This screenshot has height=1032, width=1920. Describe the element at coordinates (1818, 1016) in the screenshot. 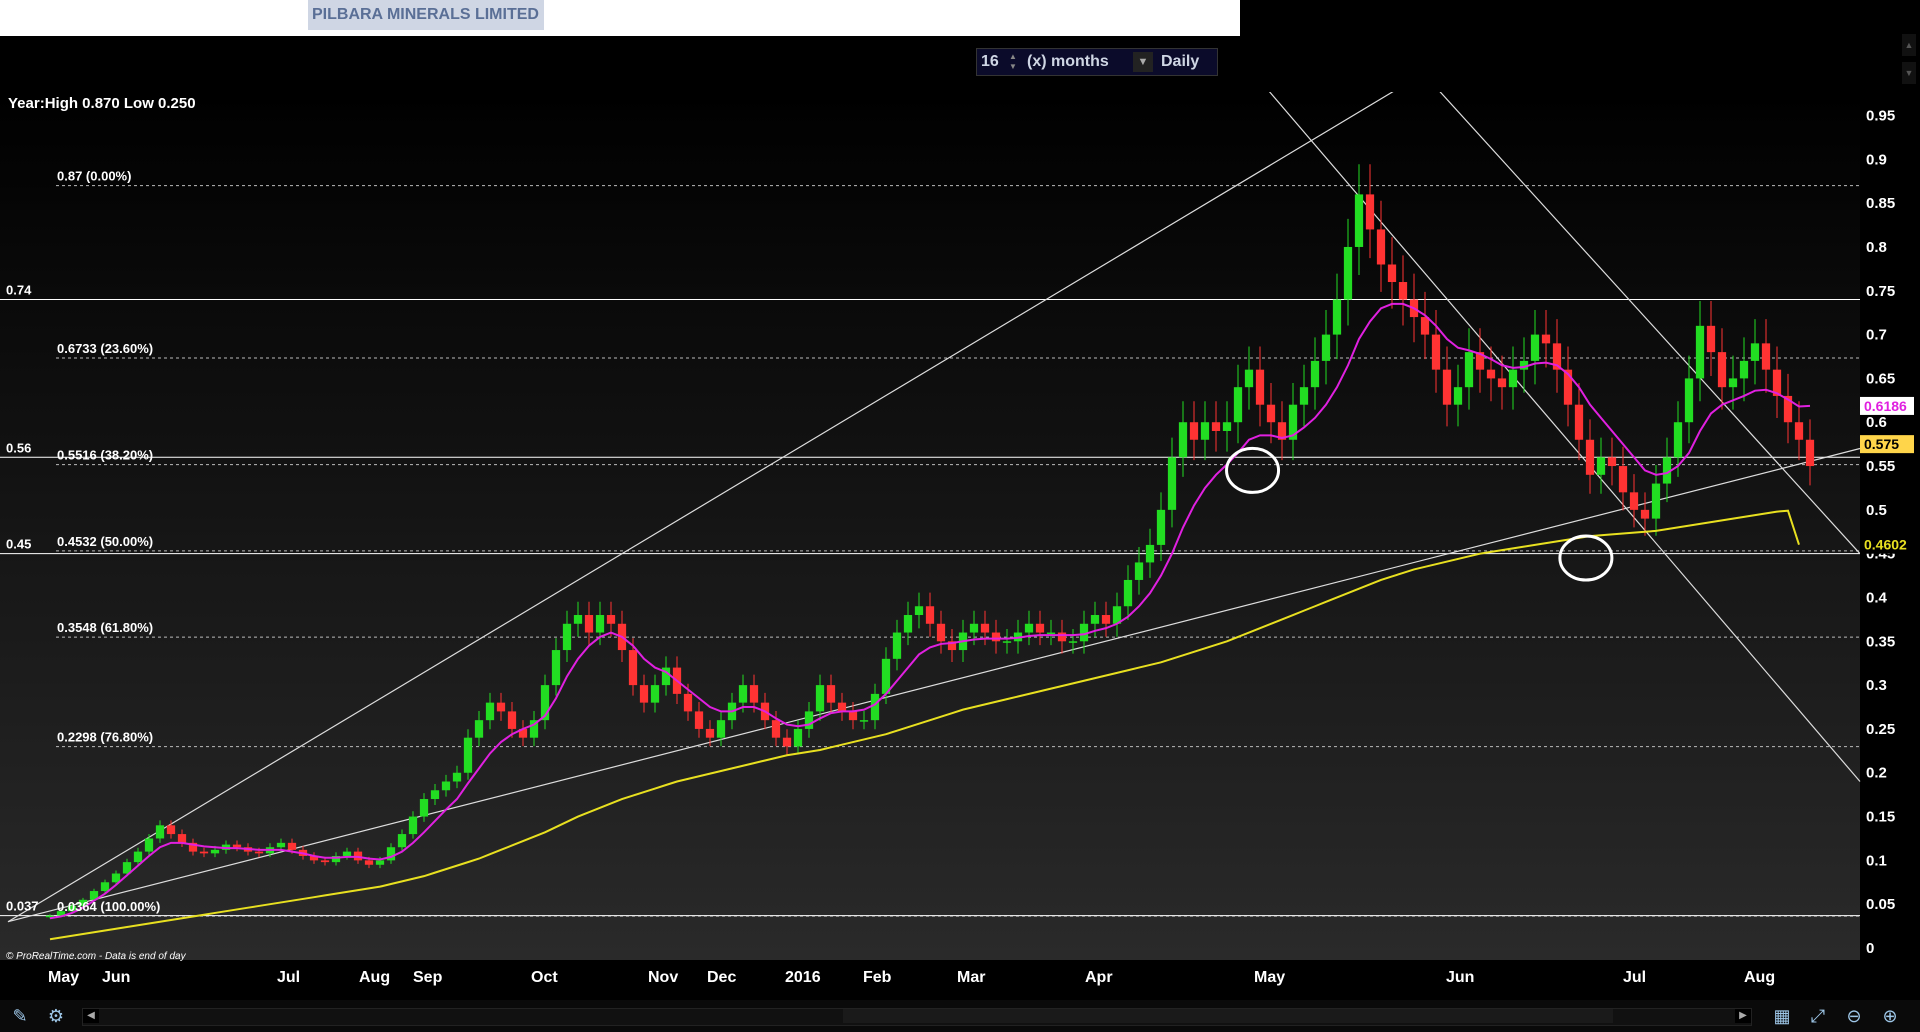

I see `zoom-fit-icon: ⤢` at that location.